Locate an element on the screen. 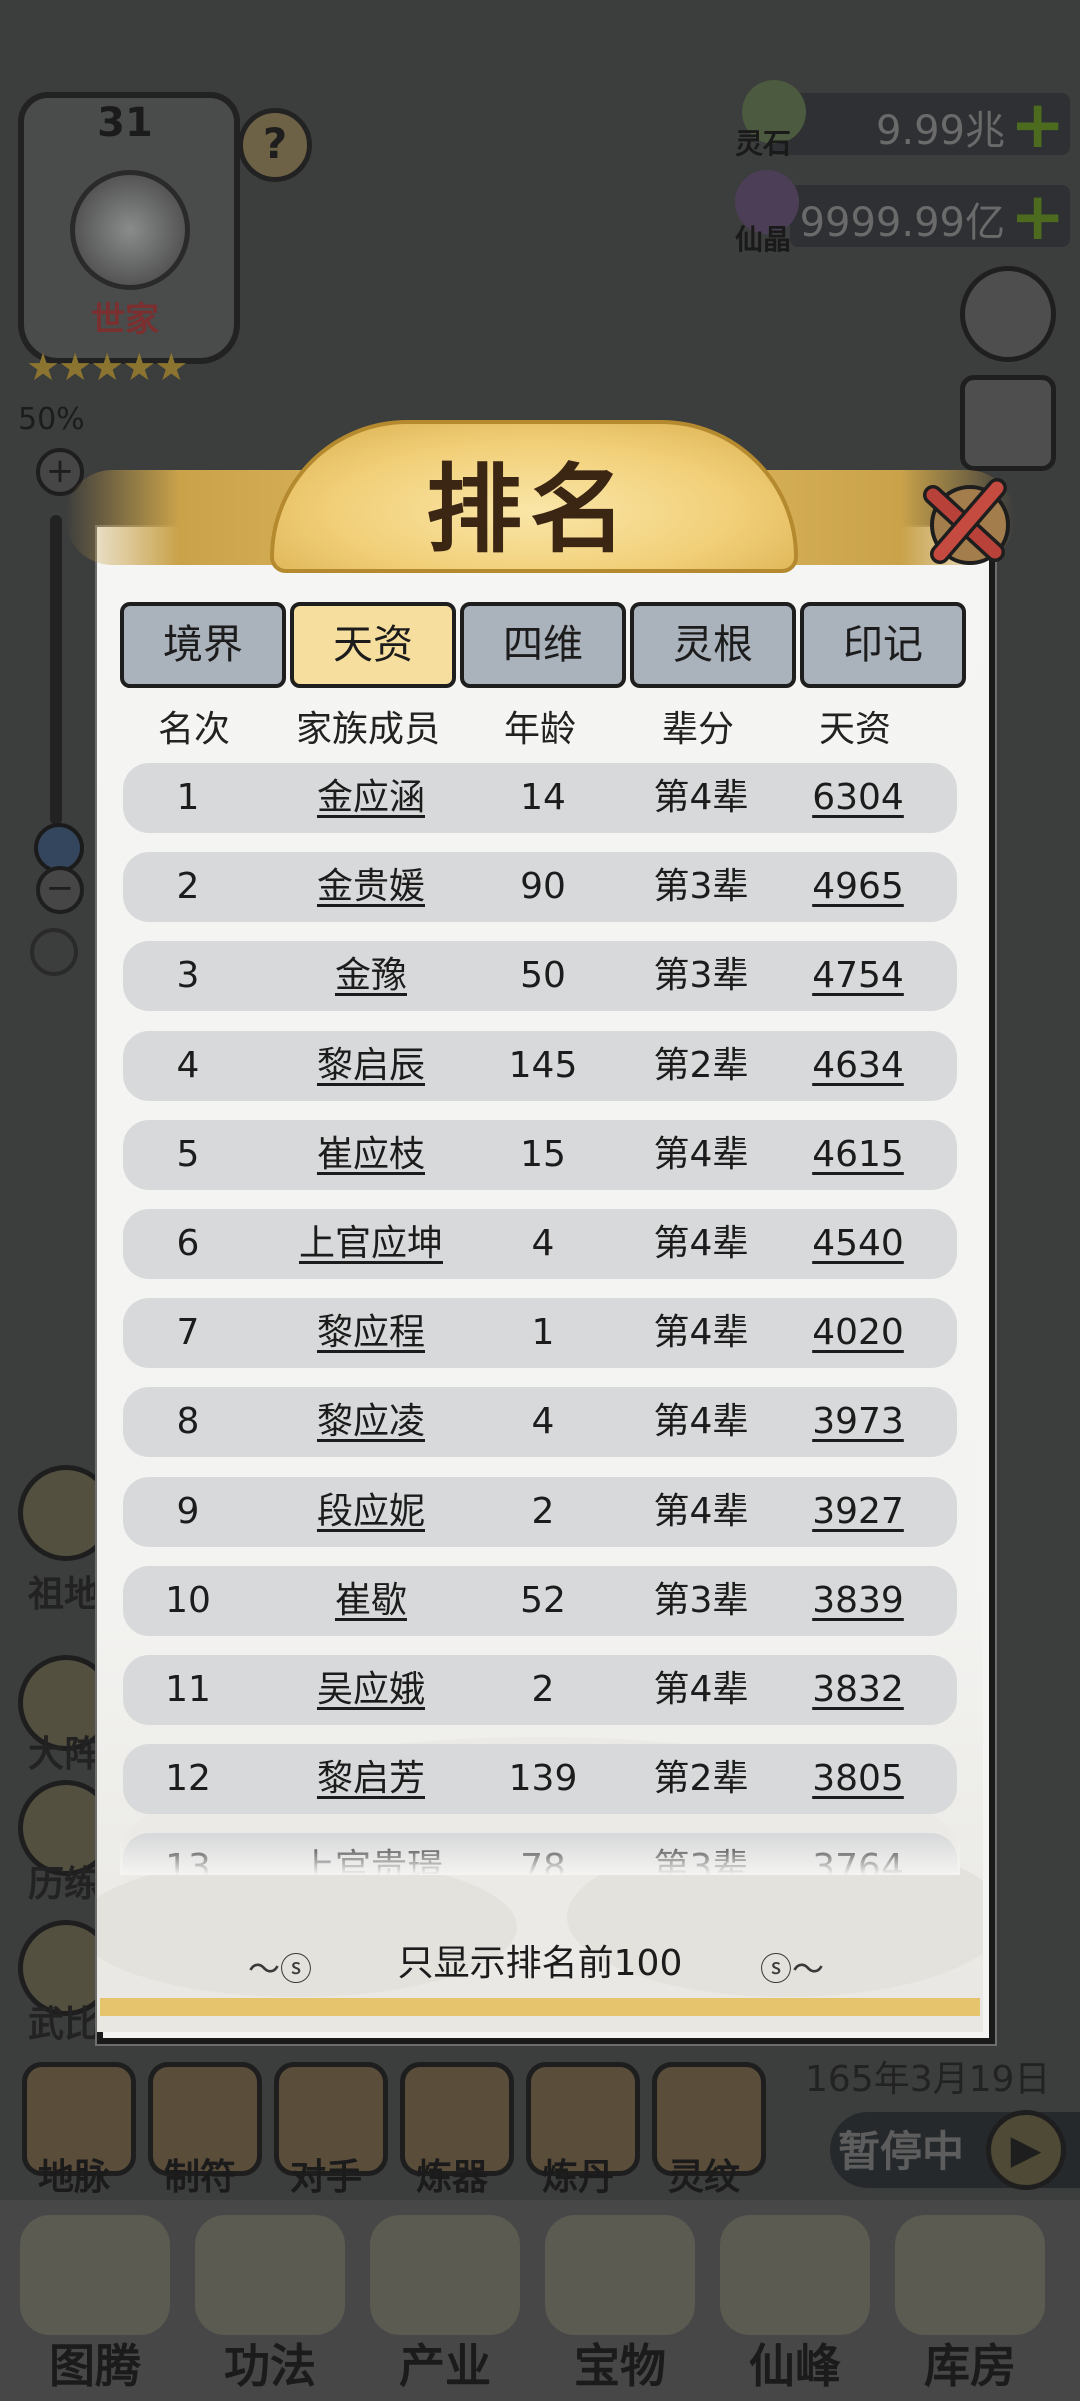 The image size is (1080, 2401). row-talent-value: 3805 is located at coordinates (858, 1779).